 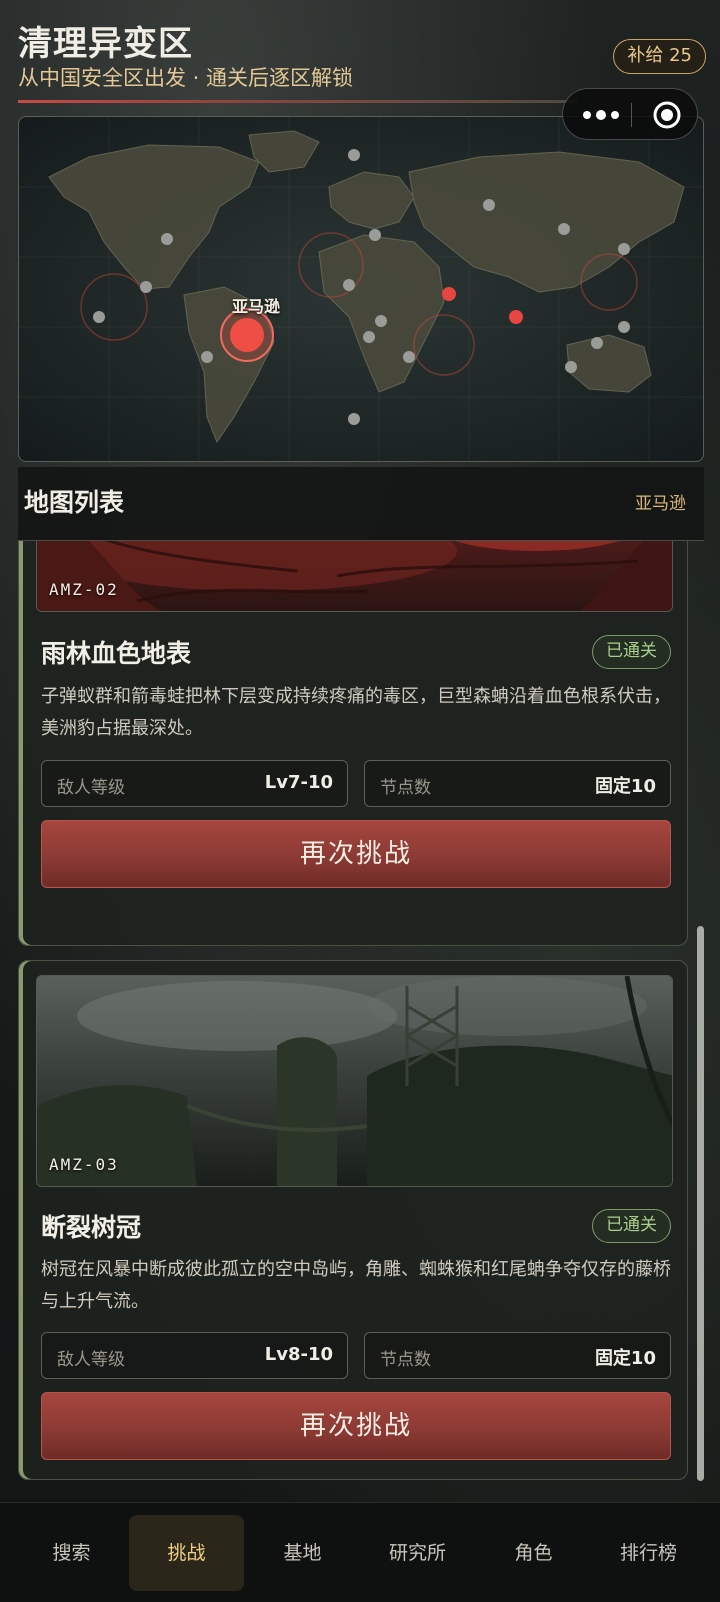 What do you see at coordinates (186, 78) in the screenshot?
I see `page-subtitle: 从中国安全区出发 · 通关后逐区解锁` at bounding box center [186, 78].